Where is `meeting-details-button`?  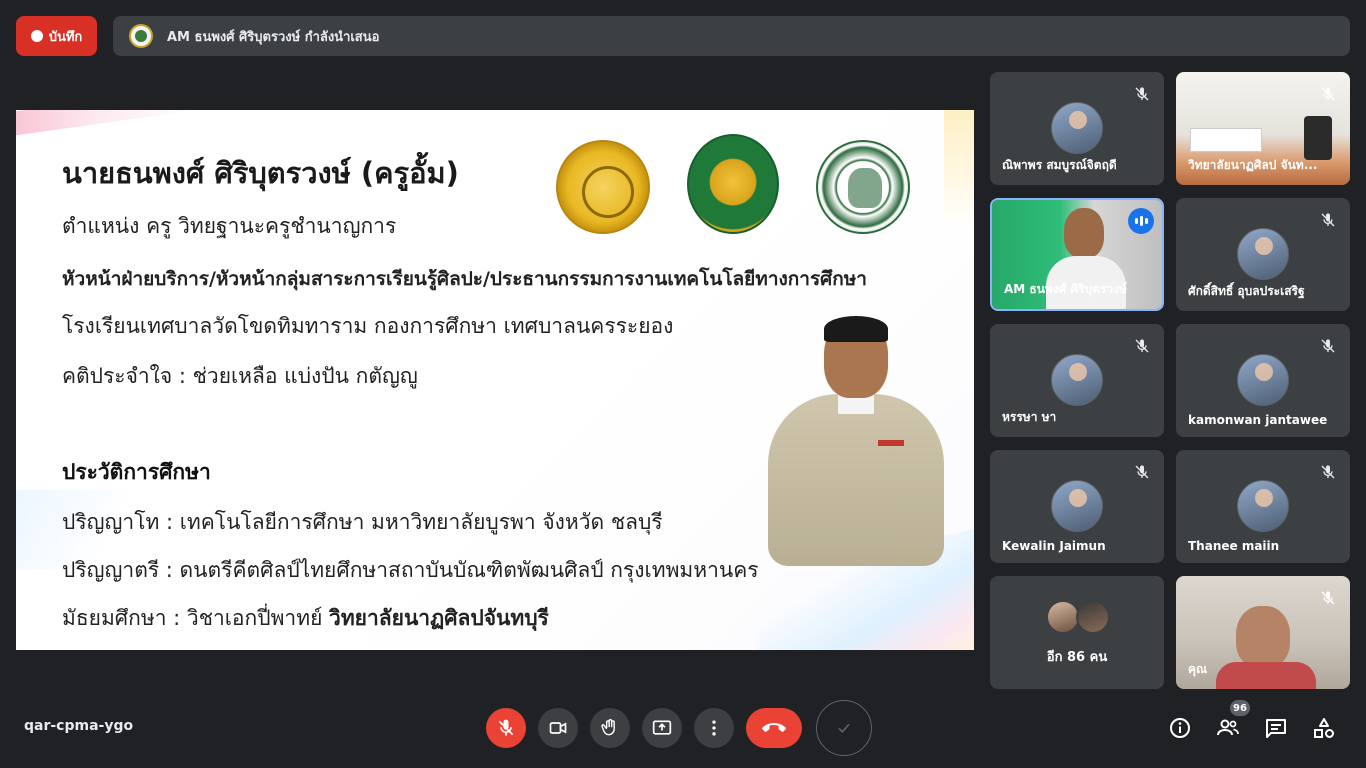 meeting-details-button is located at coordinates (1180, 728).